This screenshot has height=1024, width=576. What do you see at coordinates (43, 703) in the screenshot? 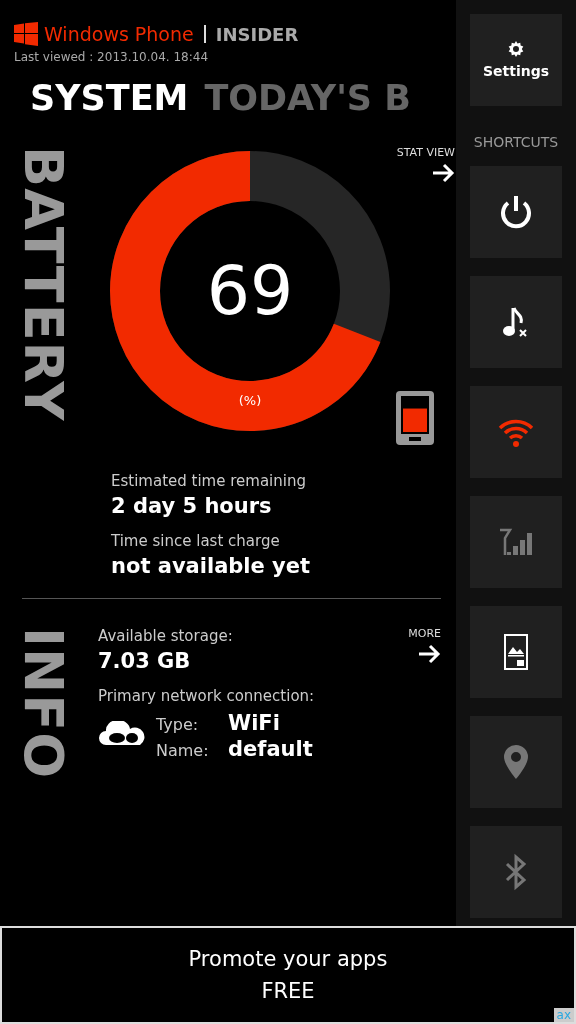
I see `section-heading: INFO` at bounding box center [43, 703].